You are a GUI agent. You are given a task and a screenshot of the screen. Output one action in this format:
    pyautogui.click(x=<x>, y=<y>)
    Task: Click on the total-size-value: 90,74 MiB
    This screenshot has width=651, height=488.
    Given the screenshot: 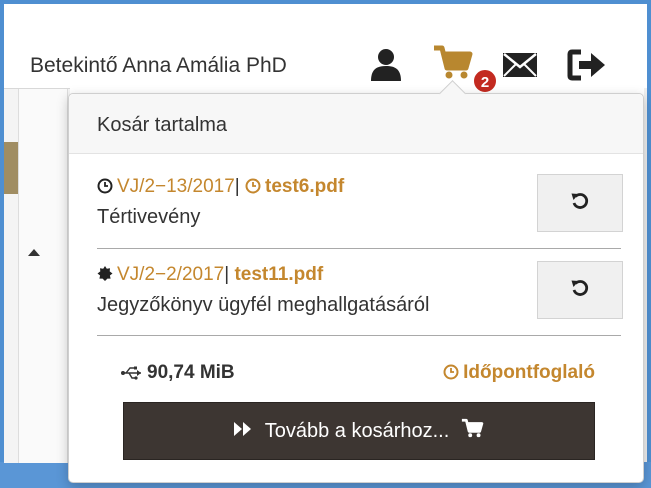 What is the action you would take?
    pyautogui.click(x=191, y=372)
    